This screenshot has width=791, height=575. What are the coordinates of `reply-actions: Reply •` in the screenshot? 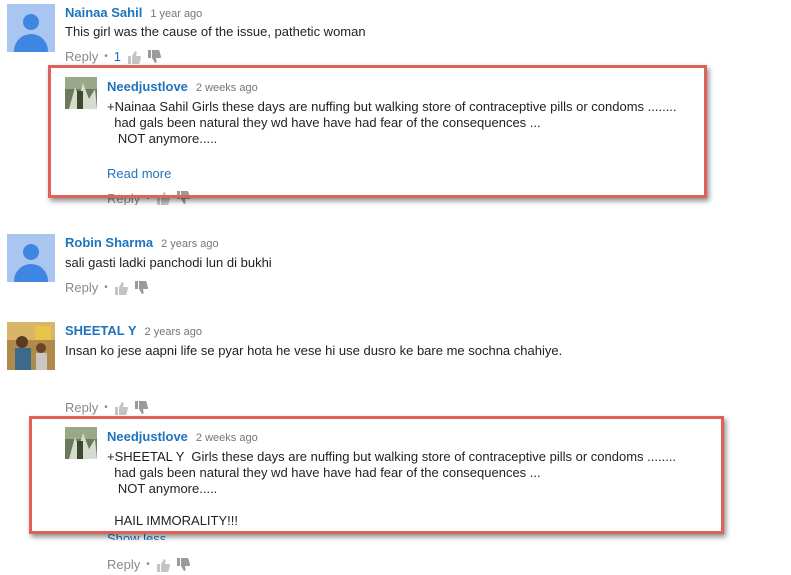 It's located at (148, 564).